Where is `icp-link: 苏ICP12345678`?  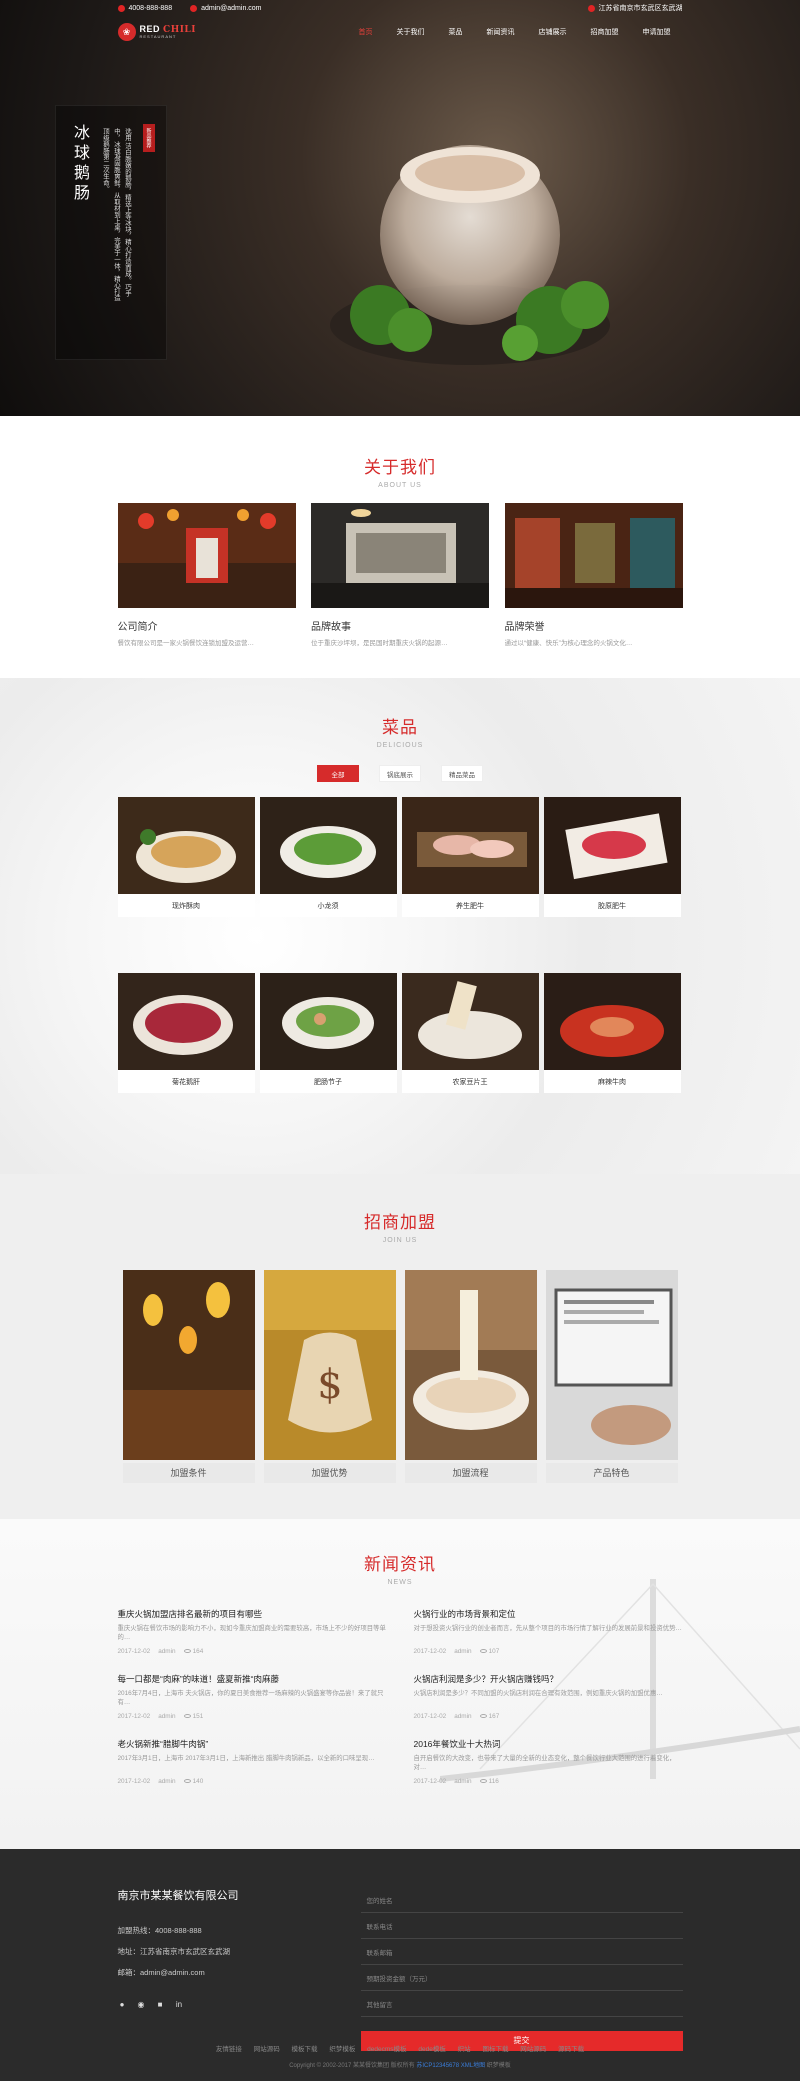
icp-link: 苏ICP12345678 is located at coordinates (437, 2066).